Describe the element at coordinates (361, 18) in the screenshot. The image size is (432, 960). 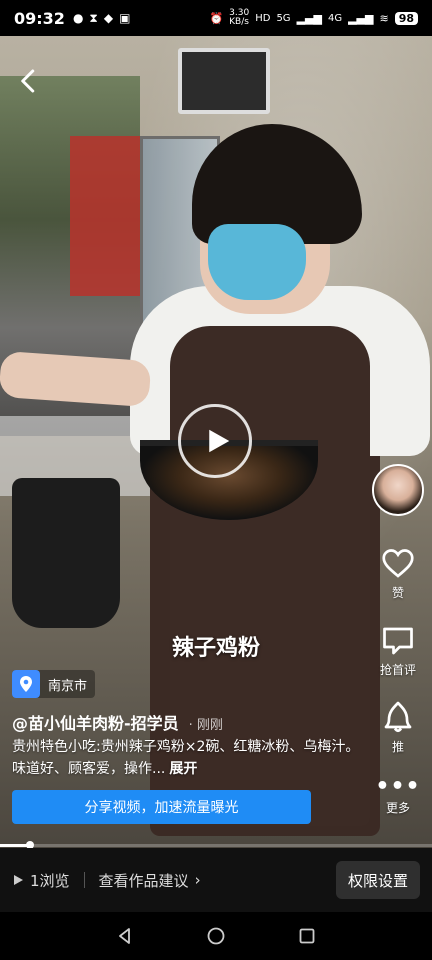
I see `signal-bars-icon-2: ▂▄▆` at that location.